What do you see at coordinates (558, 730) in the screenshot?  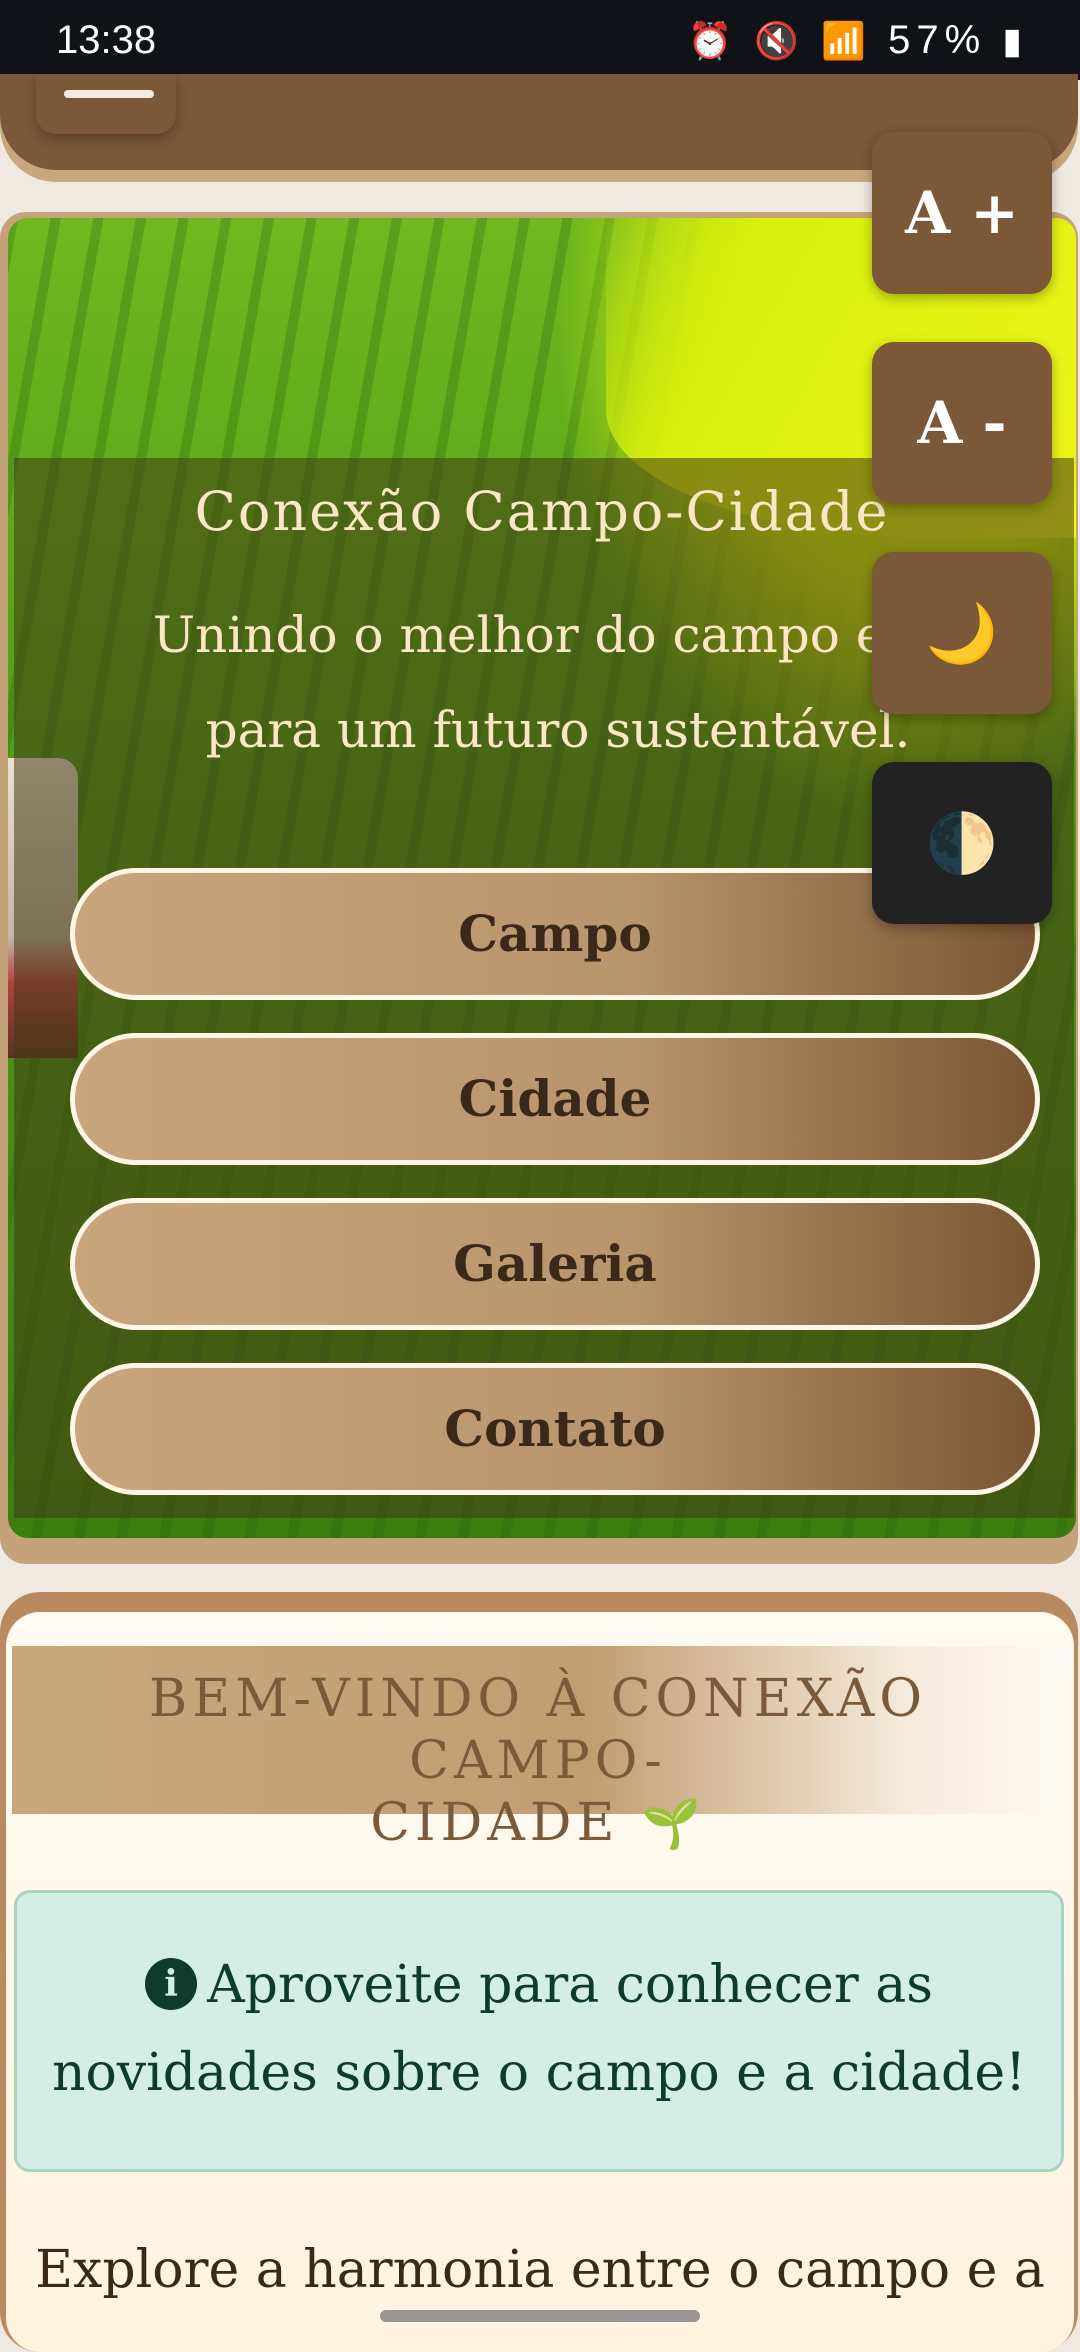 I see `hero-subtitle-line2: para um futuro sustentável.` at bounding box center [558, 730].